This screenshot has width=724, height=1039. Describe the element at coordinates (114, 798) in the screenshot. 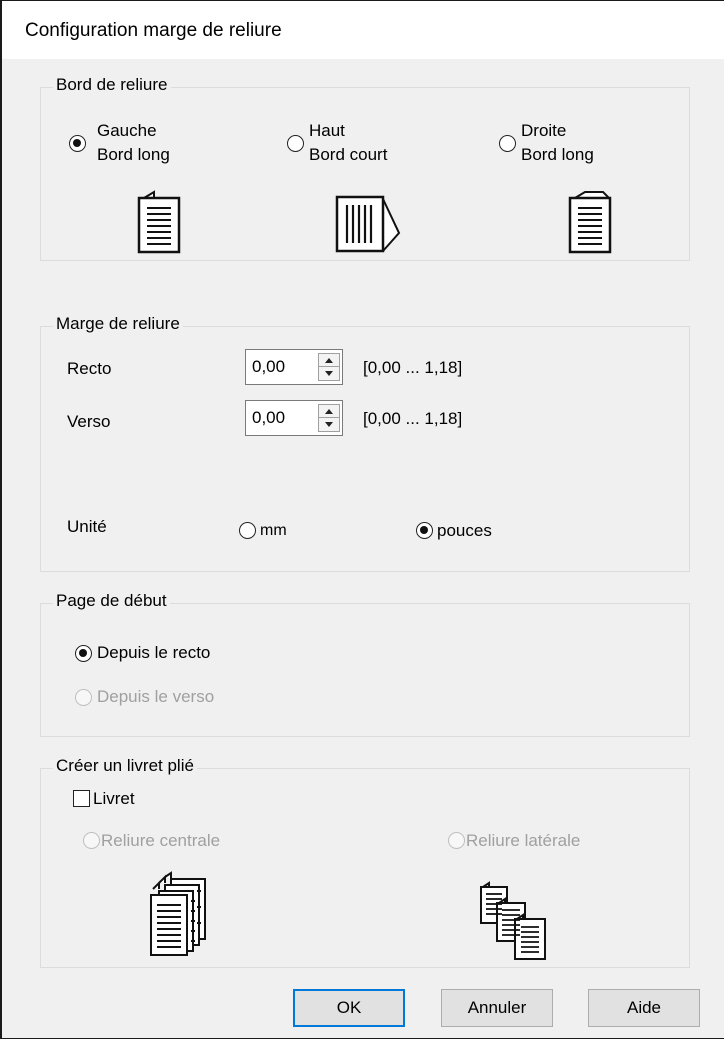

I see `booklet-checkbox-label: Livret` at that location.